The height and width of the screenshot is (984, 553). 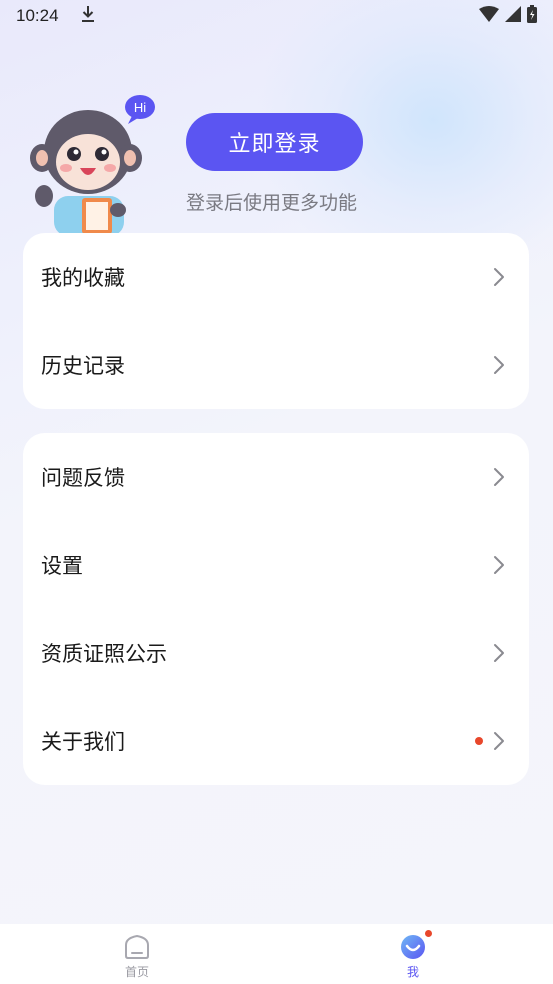 I want to click on menu-item-settings: 设置, so click(x=276, y=565).